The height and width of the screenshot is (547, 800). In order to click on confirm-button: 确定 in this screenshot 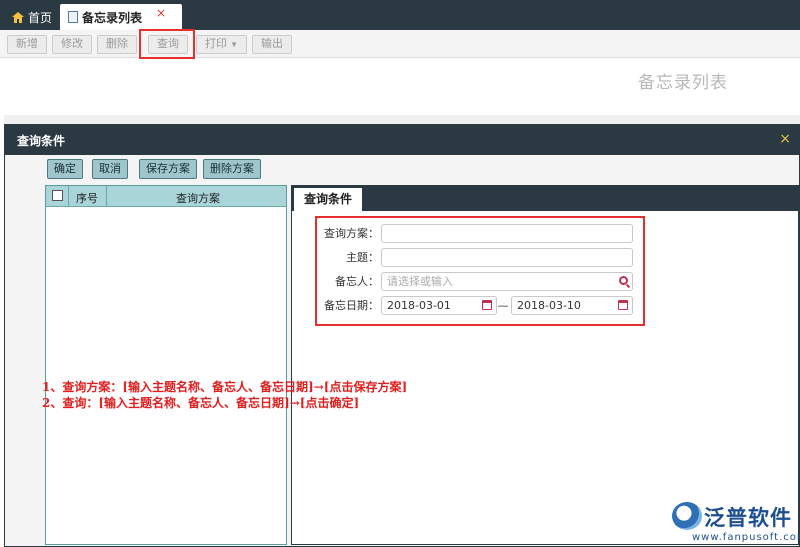, I will do `click(65, 169)`.